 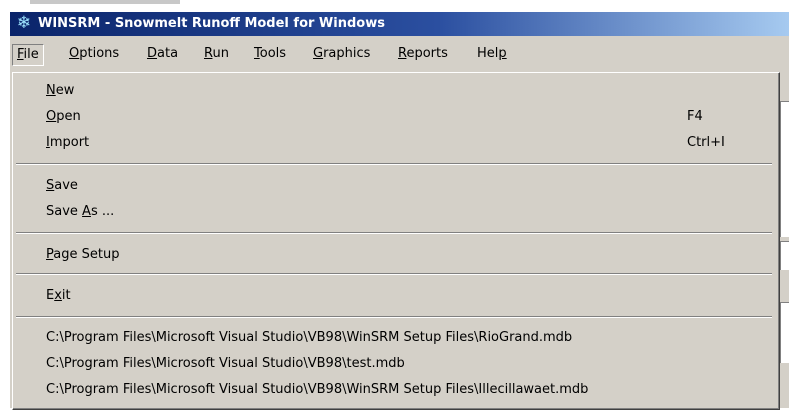 What do you see at coordinates (695, 116) in the screenshot?
I see `shortcut-open: F4` at bounding box center [695, 116].